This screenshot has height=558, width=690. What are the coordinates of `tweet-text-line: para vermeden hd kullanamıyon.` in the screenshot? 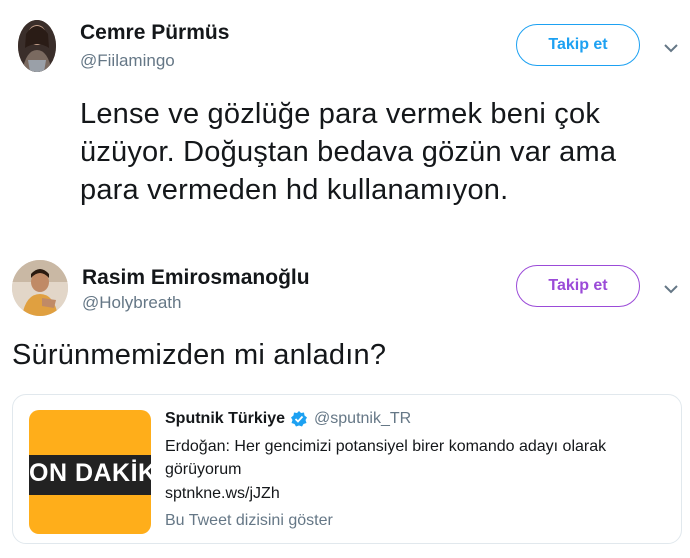 It's located at (294, 190).